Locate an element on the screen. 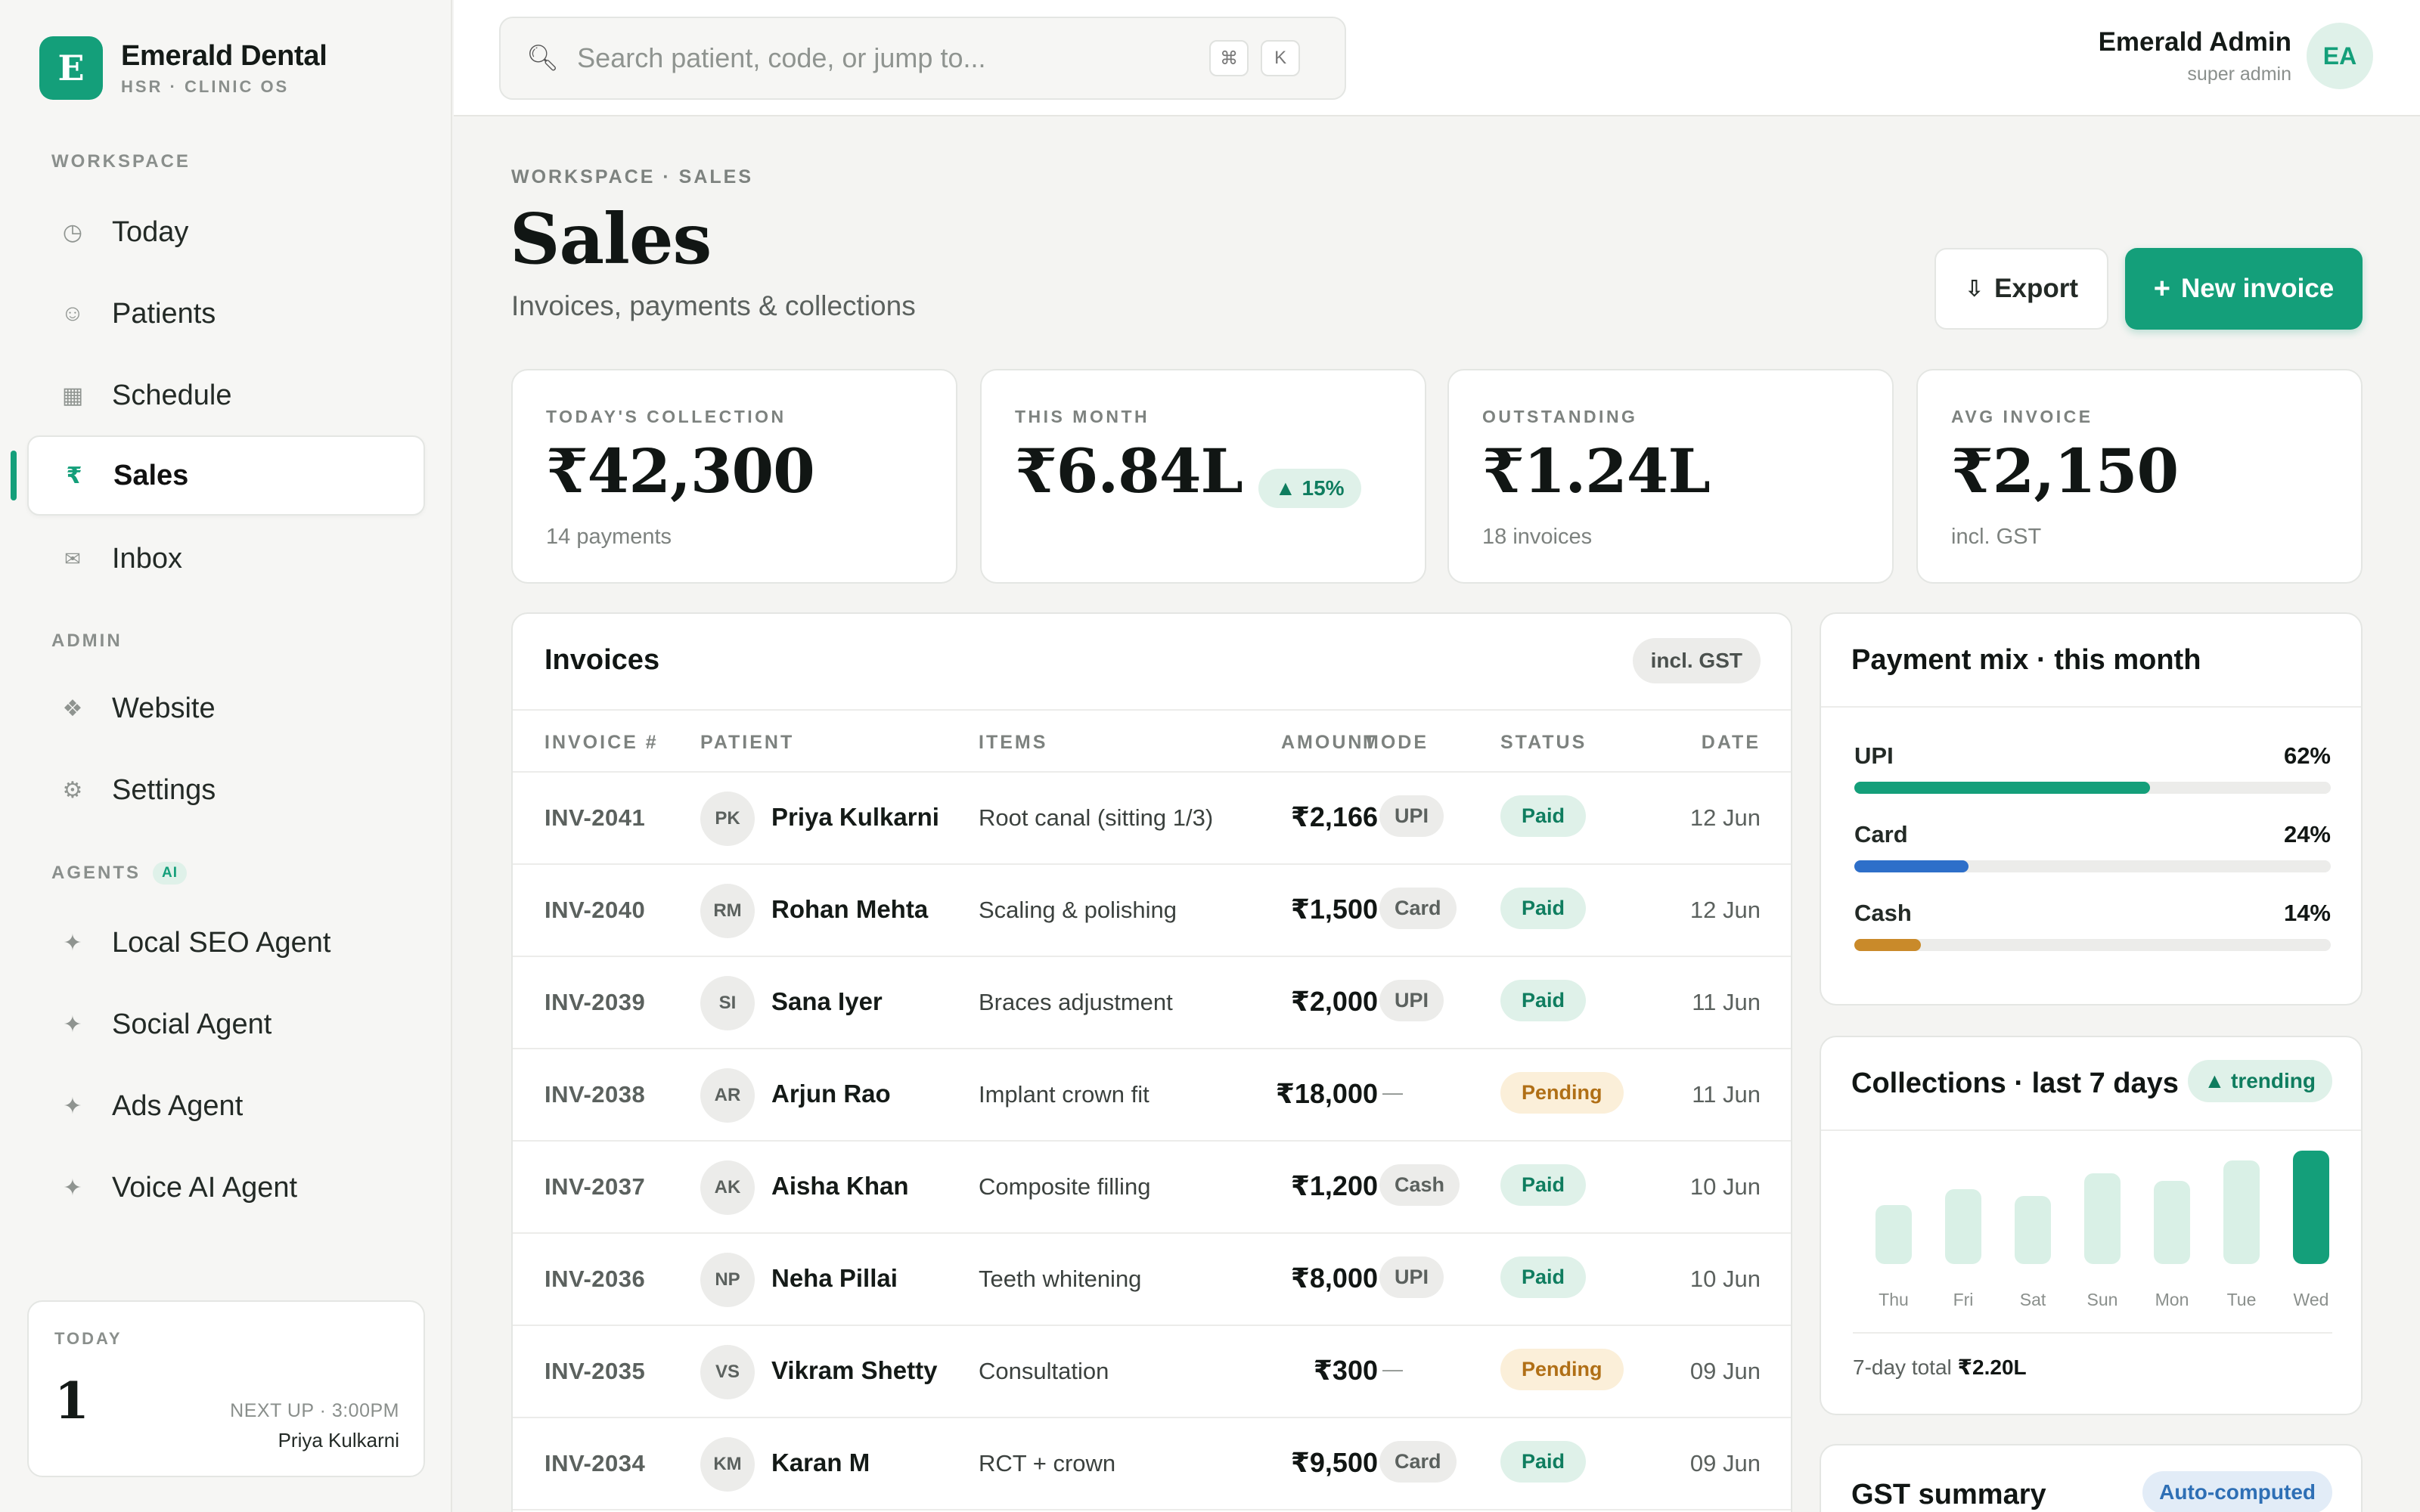 The width and height of the screenshot is (2420, 1512). invoice-number: INV-2039 is located at coordinates (594, 1002).